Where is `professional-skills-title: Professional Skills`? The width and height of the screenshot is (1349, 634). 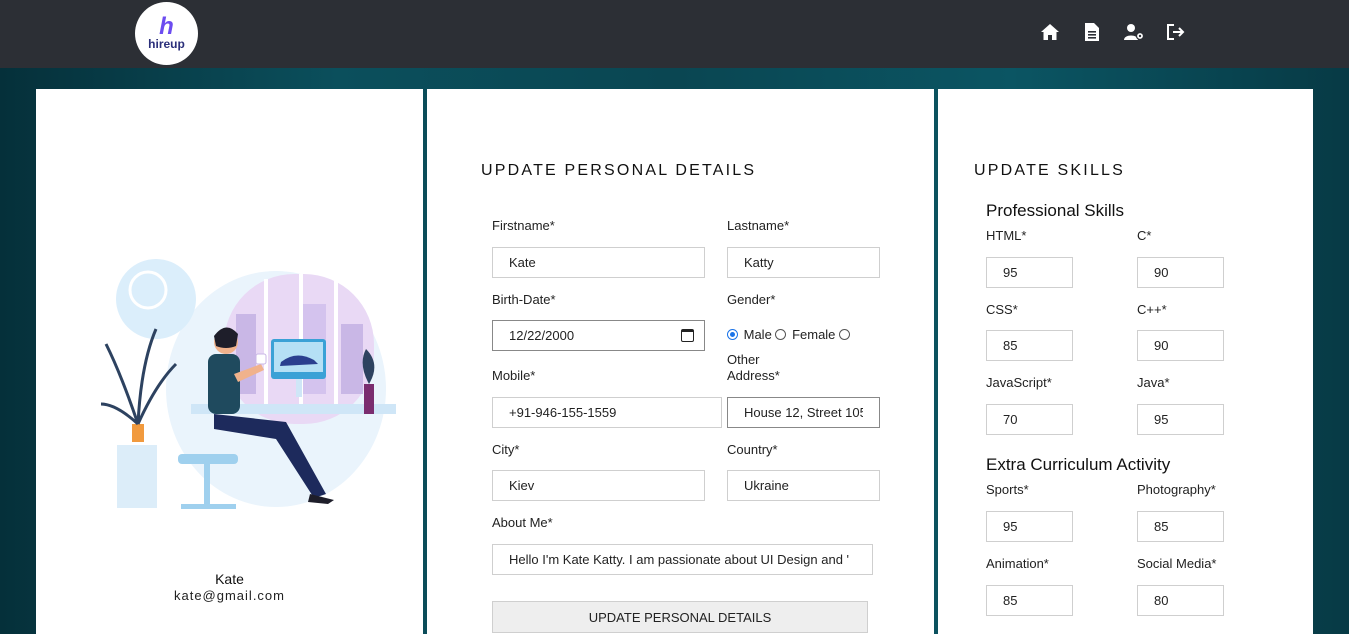 professional-skills-title: Professional Skills is located at coordinates (1055, 210).